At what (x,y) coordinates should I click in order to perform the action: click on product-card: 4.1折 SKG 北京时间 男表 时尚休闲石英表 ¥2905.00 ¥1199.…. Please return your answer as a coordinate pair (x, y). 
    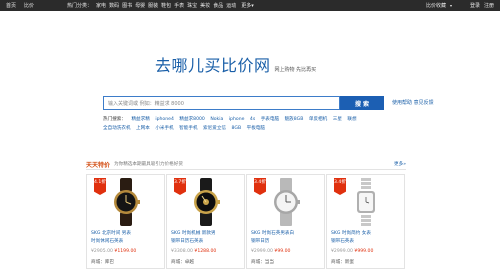
    Looking at the image, I should click on (125, 221).